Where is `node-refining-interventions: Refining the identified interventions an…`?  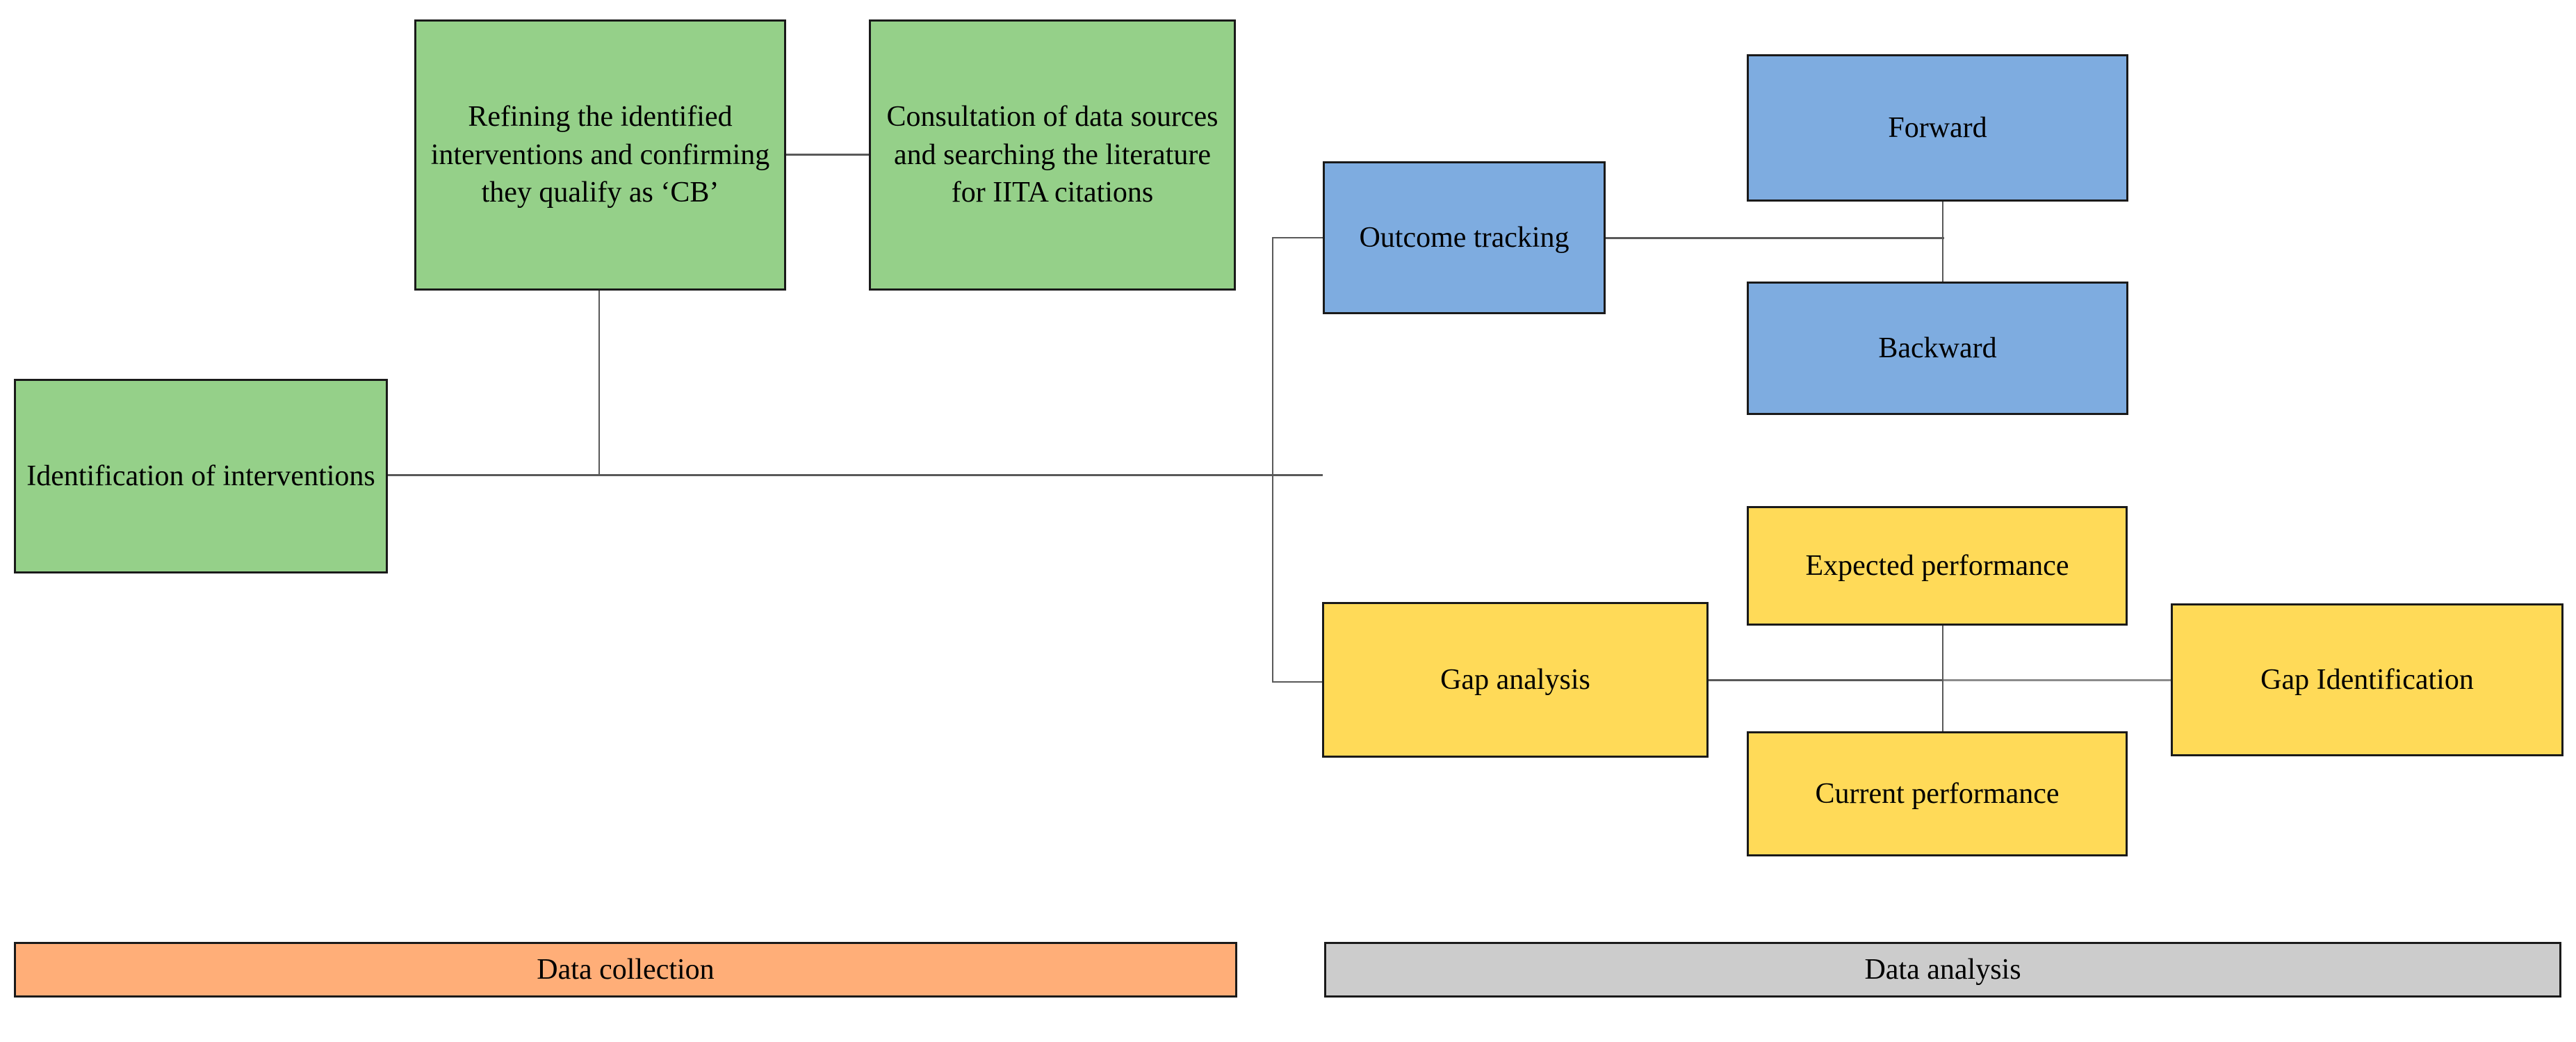 node-refining-interventions: Refining the identified interventions an… is located at coordinates (600, 155).